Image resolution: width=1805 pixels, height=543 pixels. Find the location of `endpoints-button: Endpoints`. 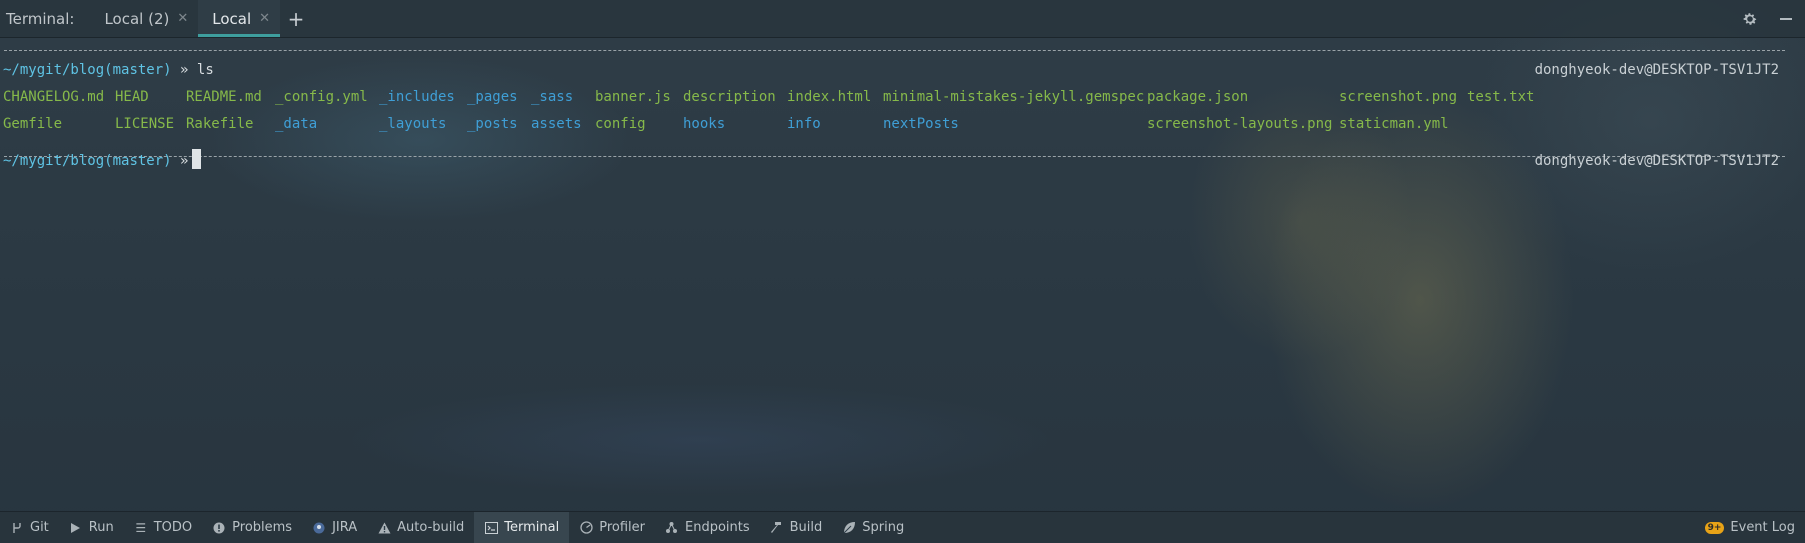

endpoints-button: Endpoints is located at coordinates (707, 527).